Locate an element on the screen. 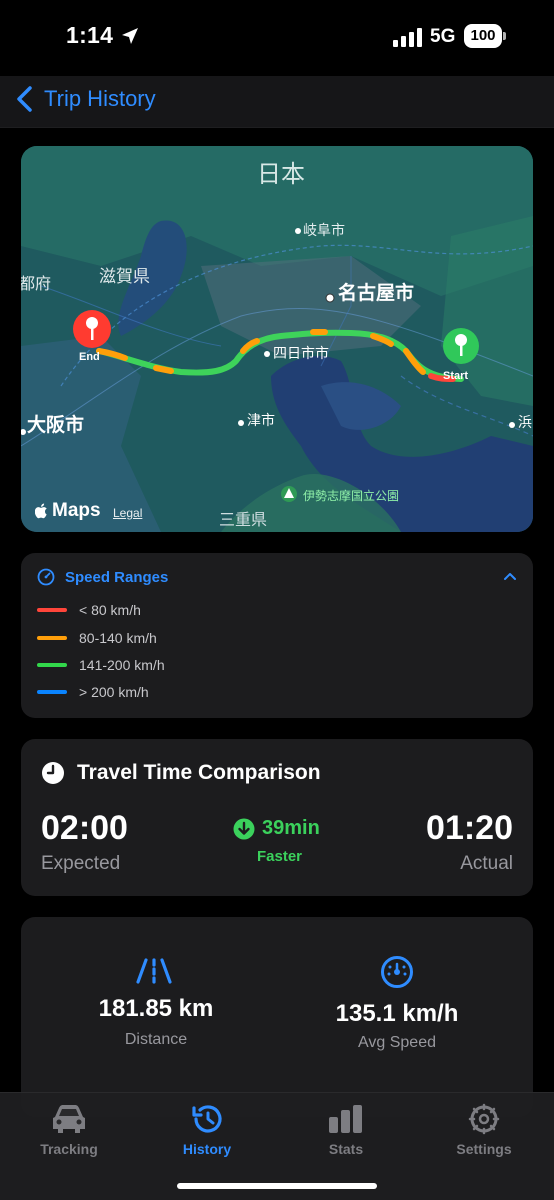 The height and width of the screenshot is (1200, 554). arrow-down-circle-icon is located at coordinates (244, 828).